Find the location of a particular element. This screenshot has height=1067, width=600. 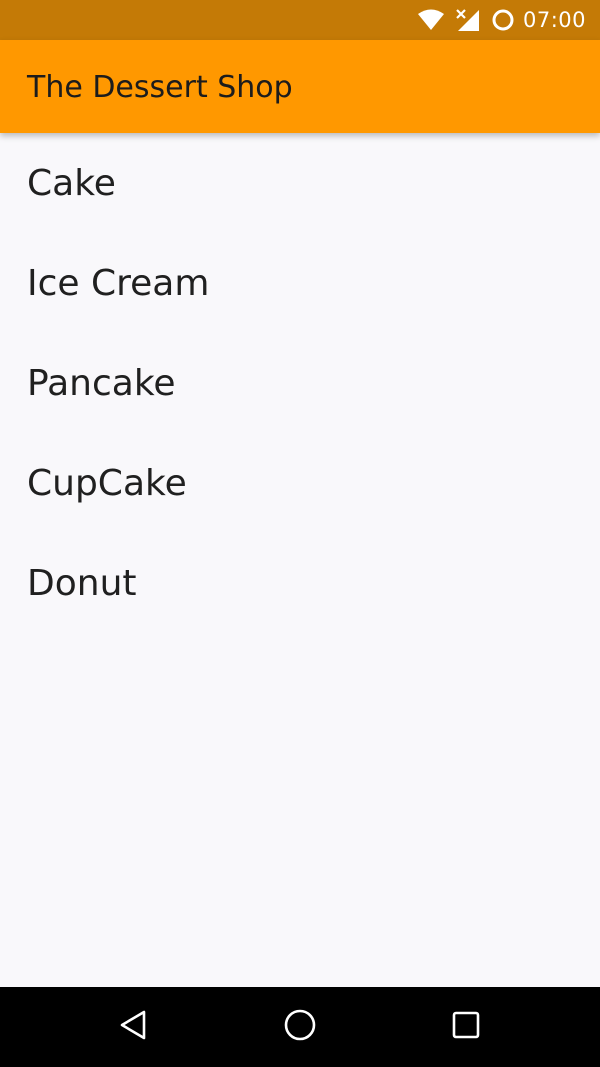

list-item-donut: Donut is located at coordinates (300, 583).